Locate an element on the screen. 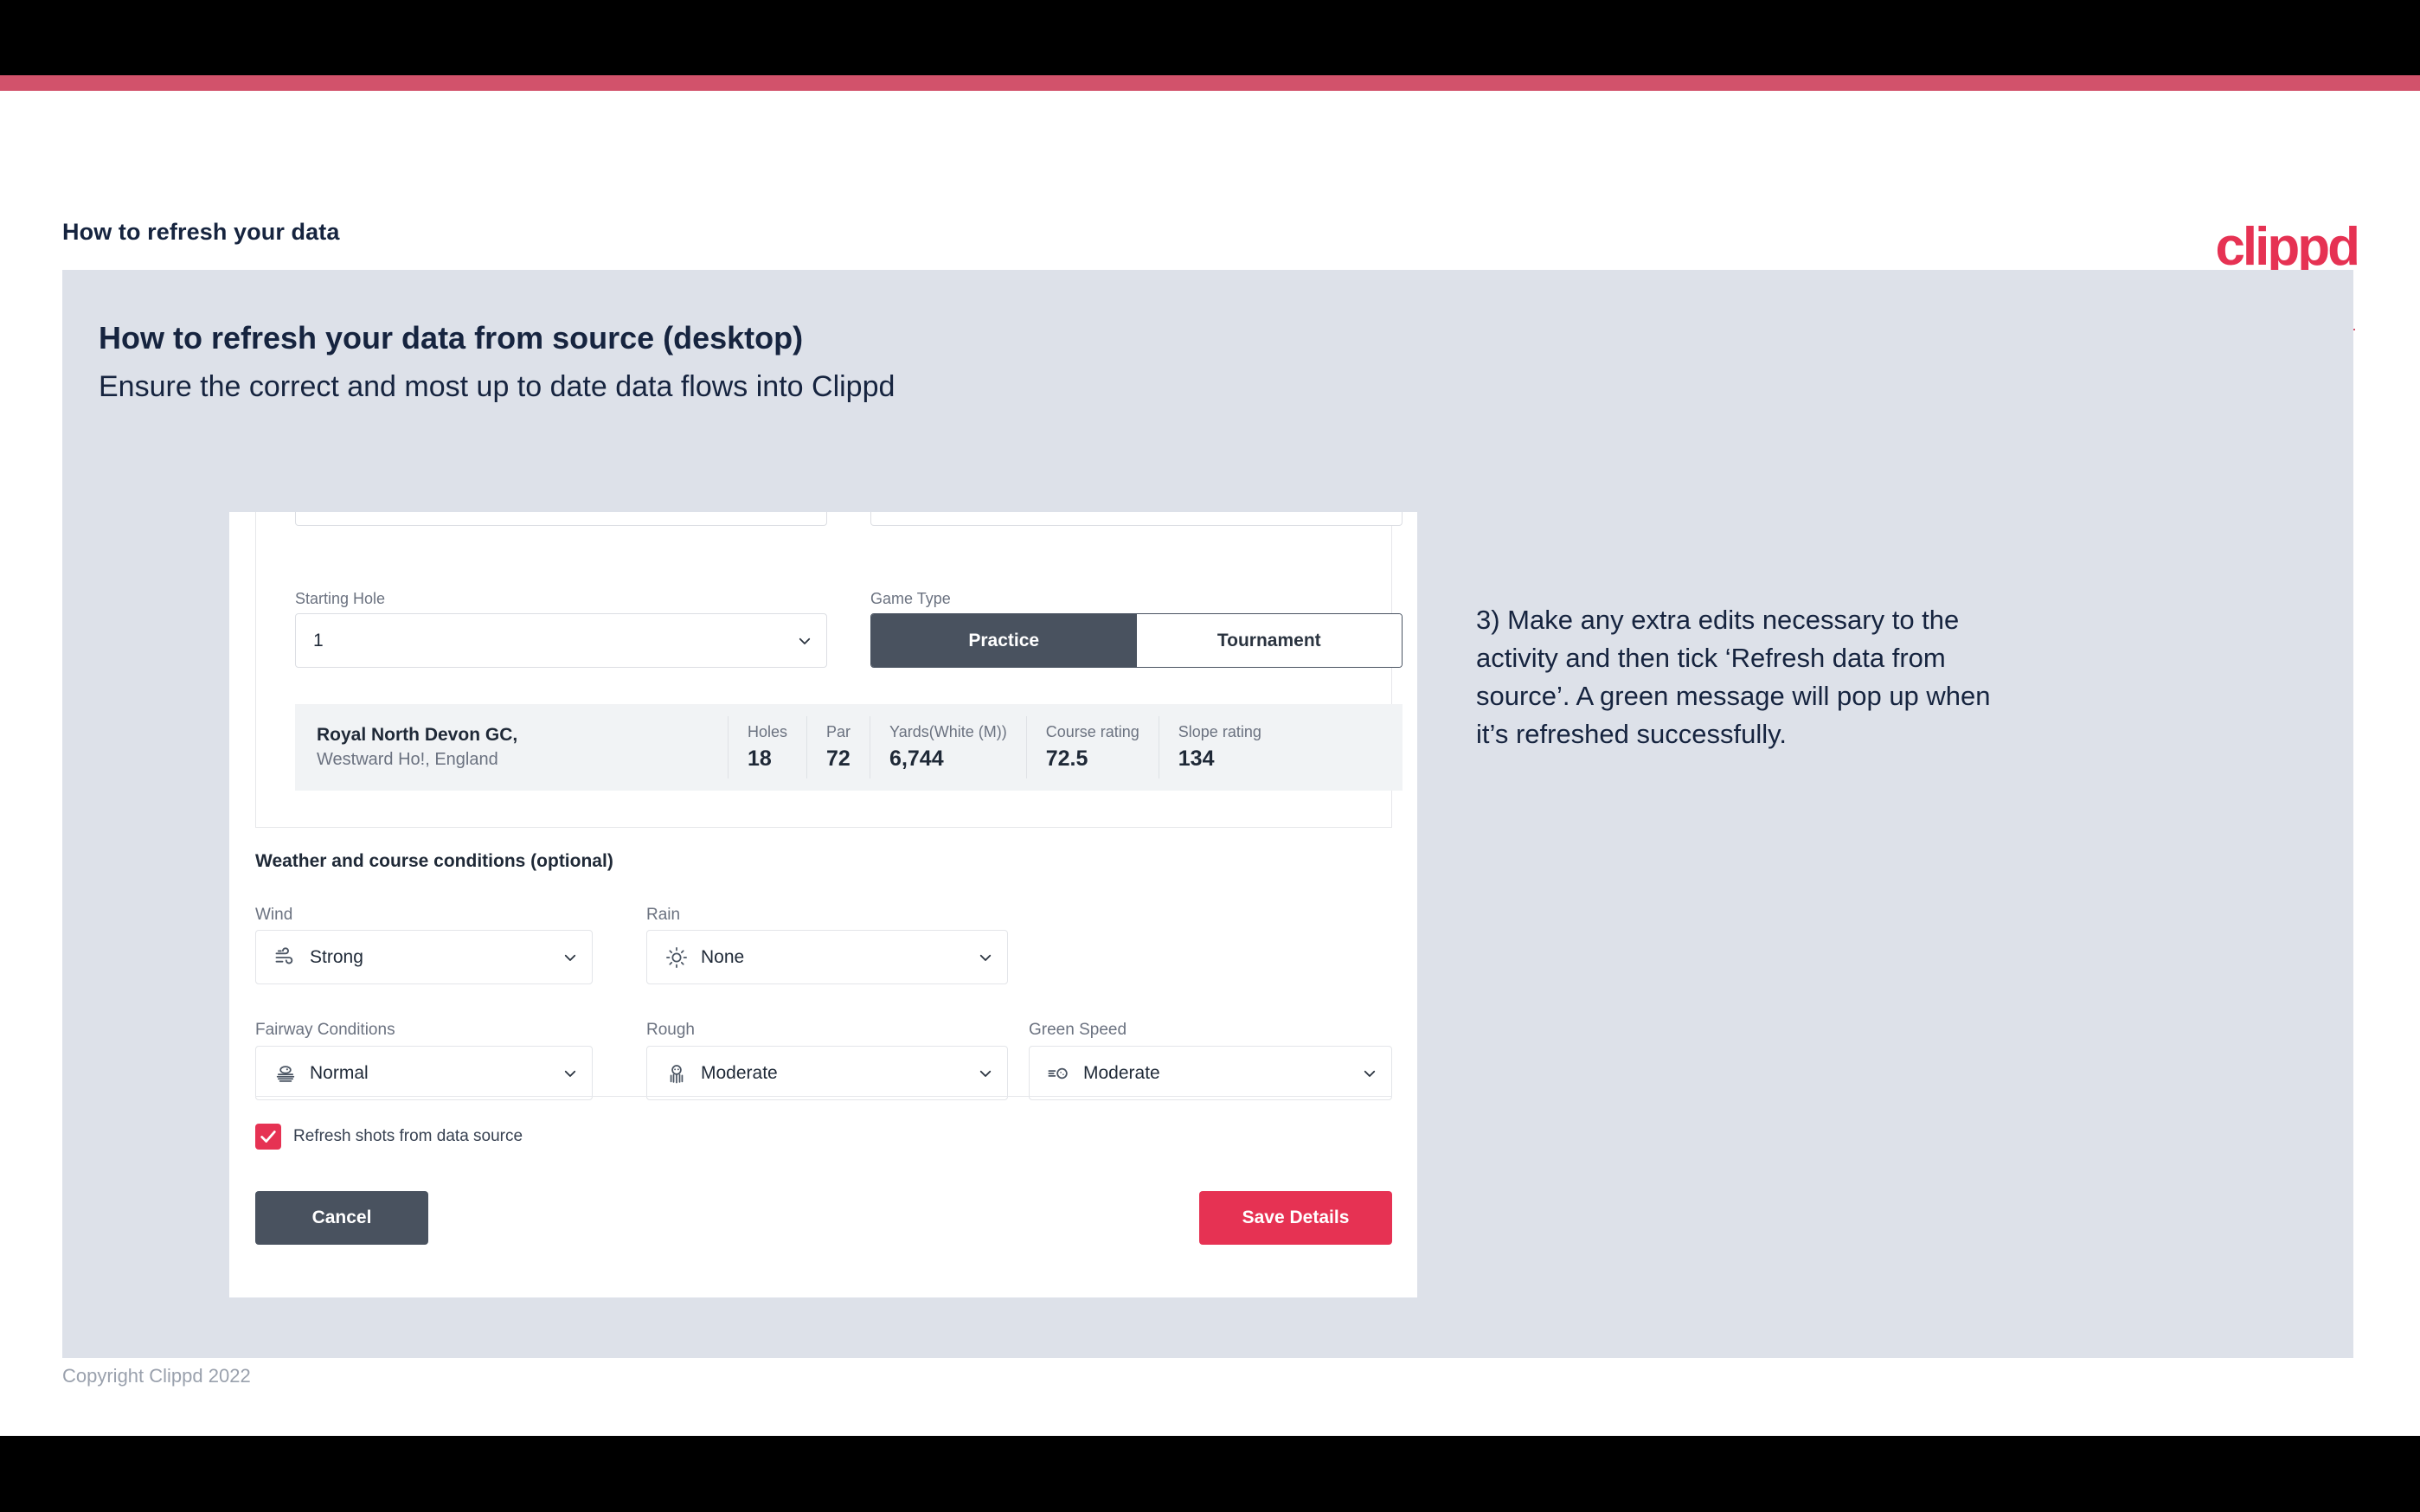  course-stat-holes: Holes 18 is located at coordinates (767, 747).